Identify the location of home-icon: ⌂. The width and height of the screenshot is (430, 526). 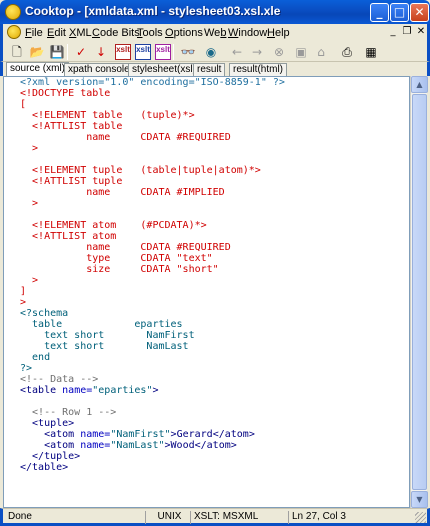
(321, 52).